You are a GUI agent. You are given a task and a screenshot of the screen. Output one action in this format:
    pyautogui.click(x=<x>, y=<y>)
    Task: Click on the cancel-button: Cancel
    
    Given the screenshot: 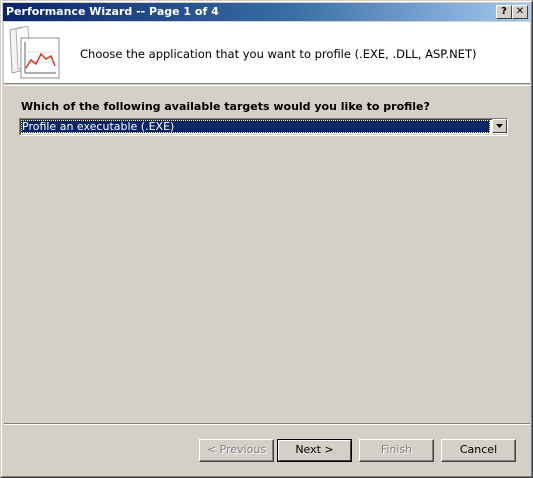 What is the action you would take?
    pyautogui.click(x=478, y=450)
    